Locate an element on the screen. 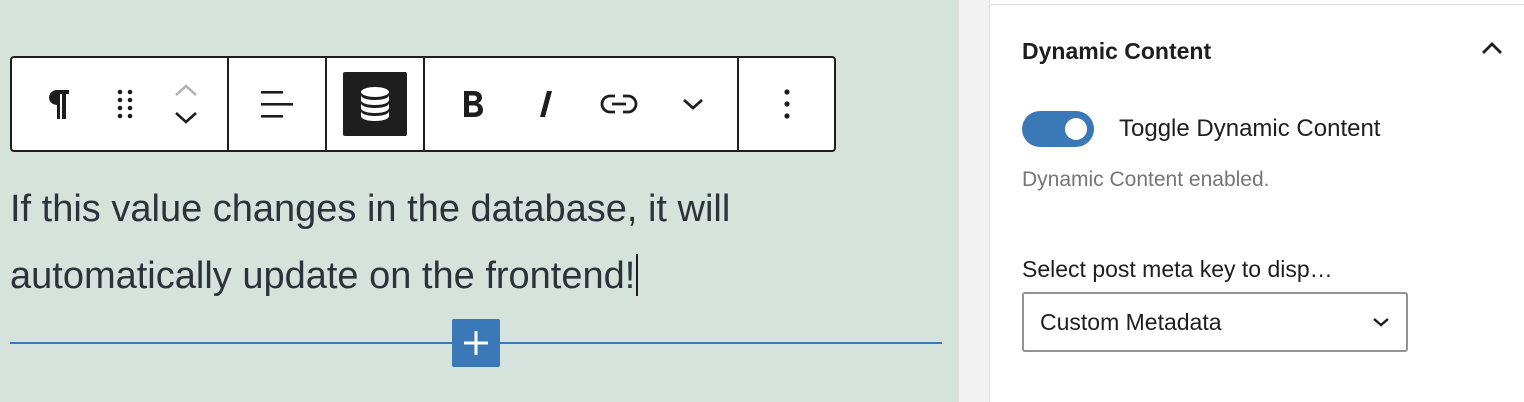  drag-handle-icon is located at coordinates (125, 104).